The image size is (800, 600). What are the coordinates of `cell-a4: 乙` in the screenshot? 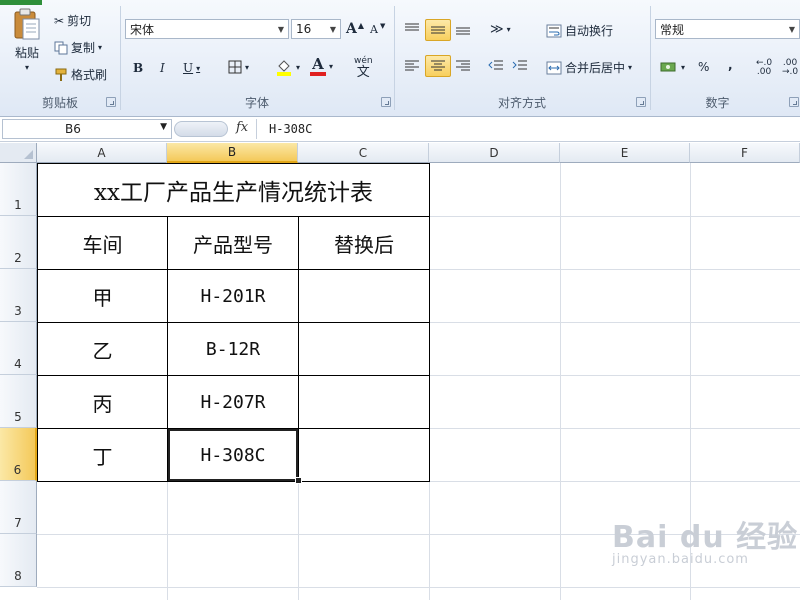 It's located at (102, 349).